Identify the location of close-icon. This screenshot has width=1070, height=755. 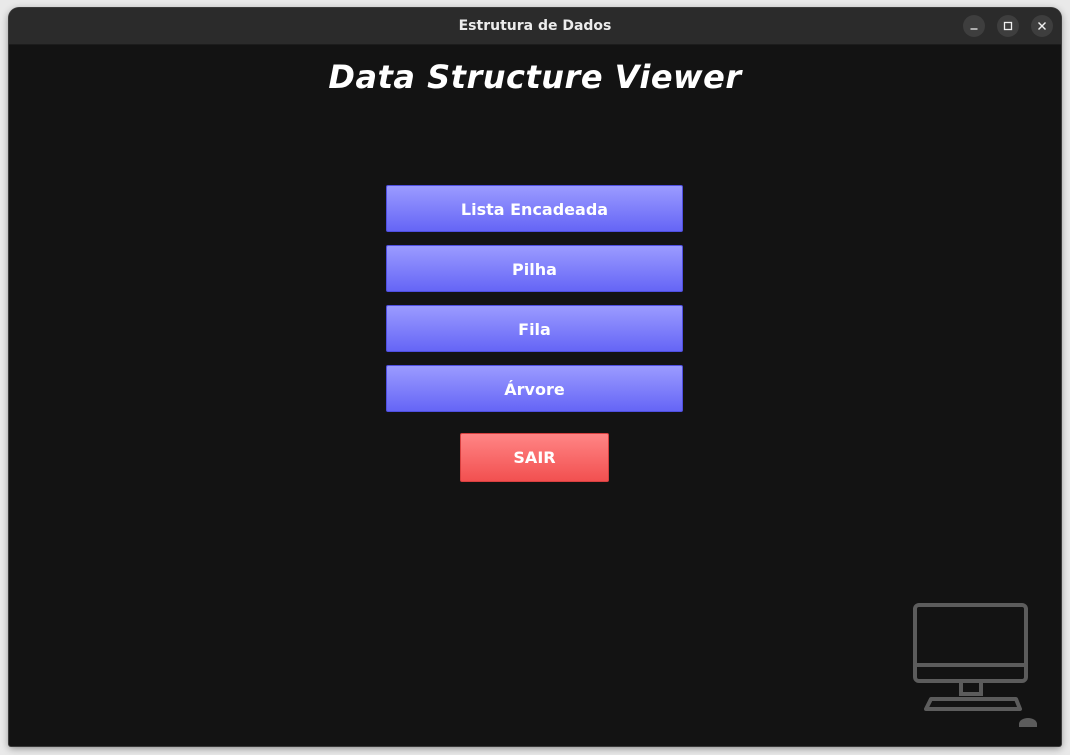
(1042, 26).